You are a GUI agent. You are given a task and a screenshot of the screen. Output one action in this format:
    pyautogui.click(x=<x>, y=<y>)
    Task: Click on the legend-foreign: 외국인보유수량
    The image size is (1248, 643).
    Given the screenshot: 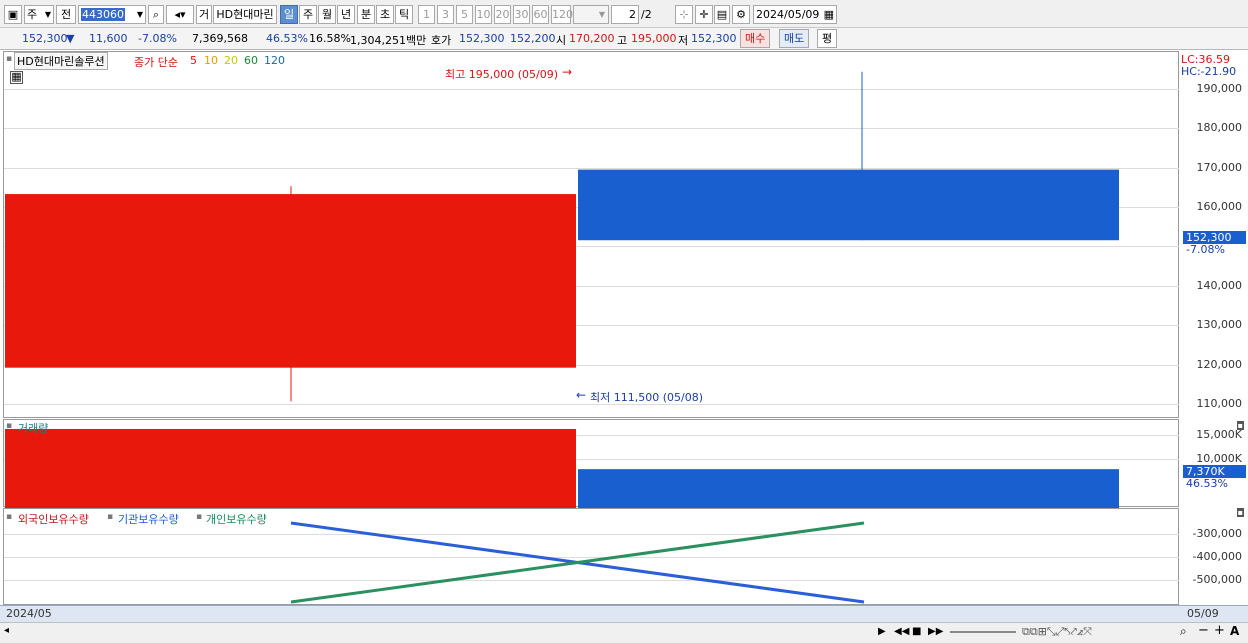 What is the action you would take?
    pyautogui.click(x=53, y=519)
    